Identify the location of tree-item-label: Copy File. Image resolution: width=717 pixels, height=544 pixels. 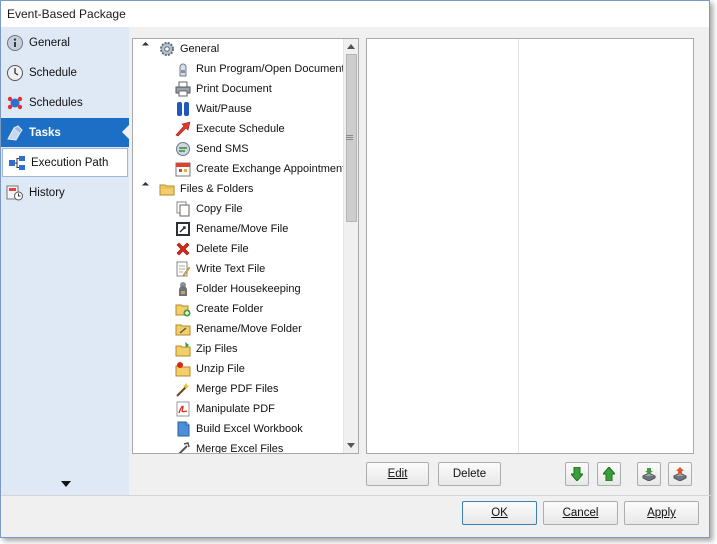
(219, 209).